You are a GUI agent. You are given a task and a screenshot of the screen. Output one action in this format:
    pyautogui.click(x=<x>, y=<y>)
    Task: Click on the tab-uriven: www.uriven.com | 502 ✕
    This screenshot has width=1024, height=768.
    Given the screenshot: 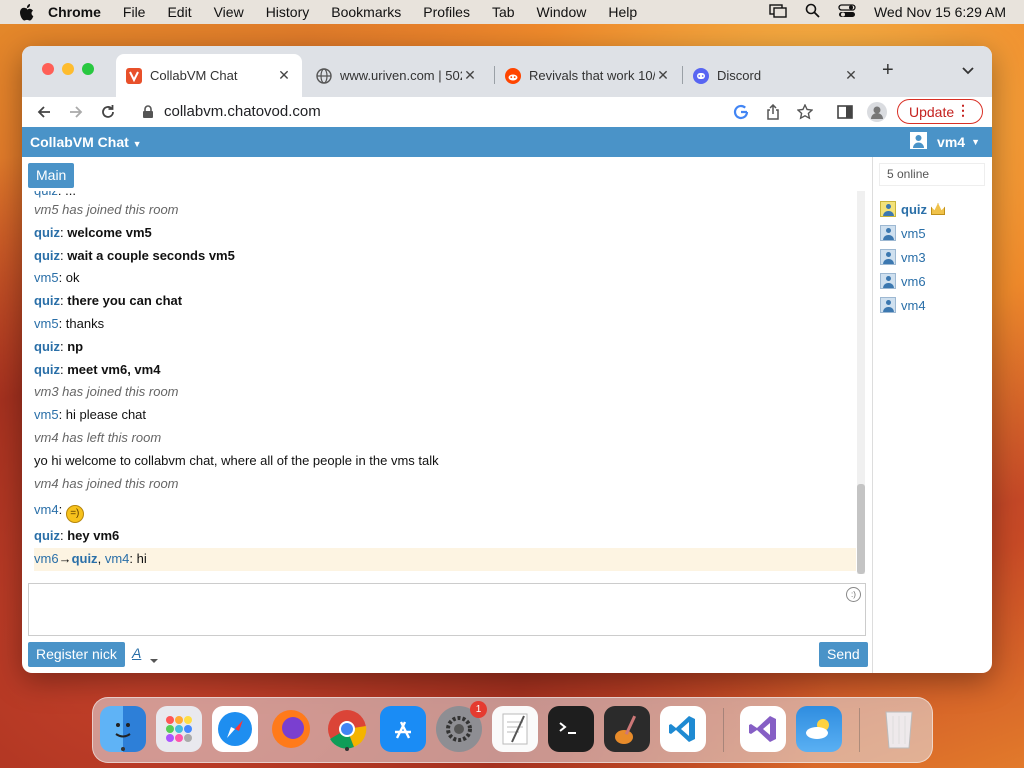 What is the action you would take?
    pyautogui.click(x=397, y=75)
    